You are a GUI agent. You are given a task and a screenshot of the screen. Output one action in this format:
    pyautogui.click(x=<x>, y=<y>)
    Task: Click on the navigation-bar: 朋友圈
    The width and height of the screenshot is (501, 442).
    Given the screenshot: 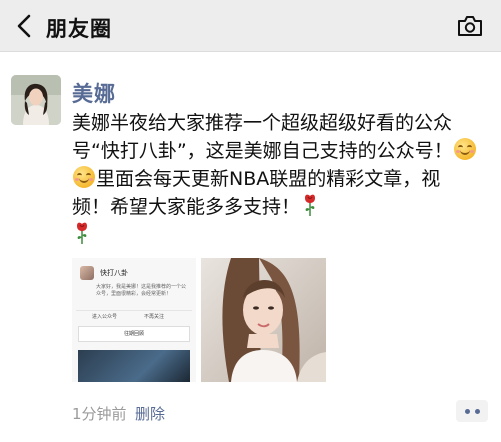 What is the action you would take?
    pyautogui.click(x=250, y=26)
    